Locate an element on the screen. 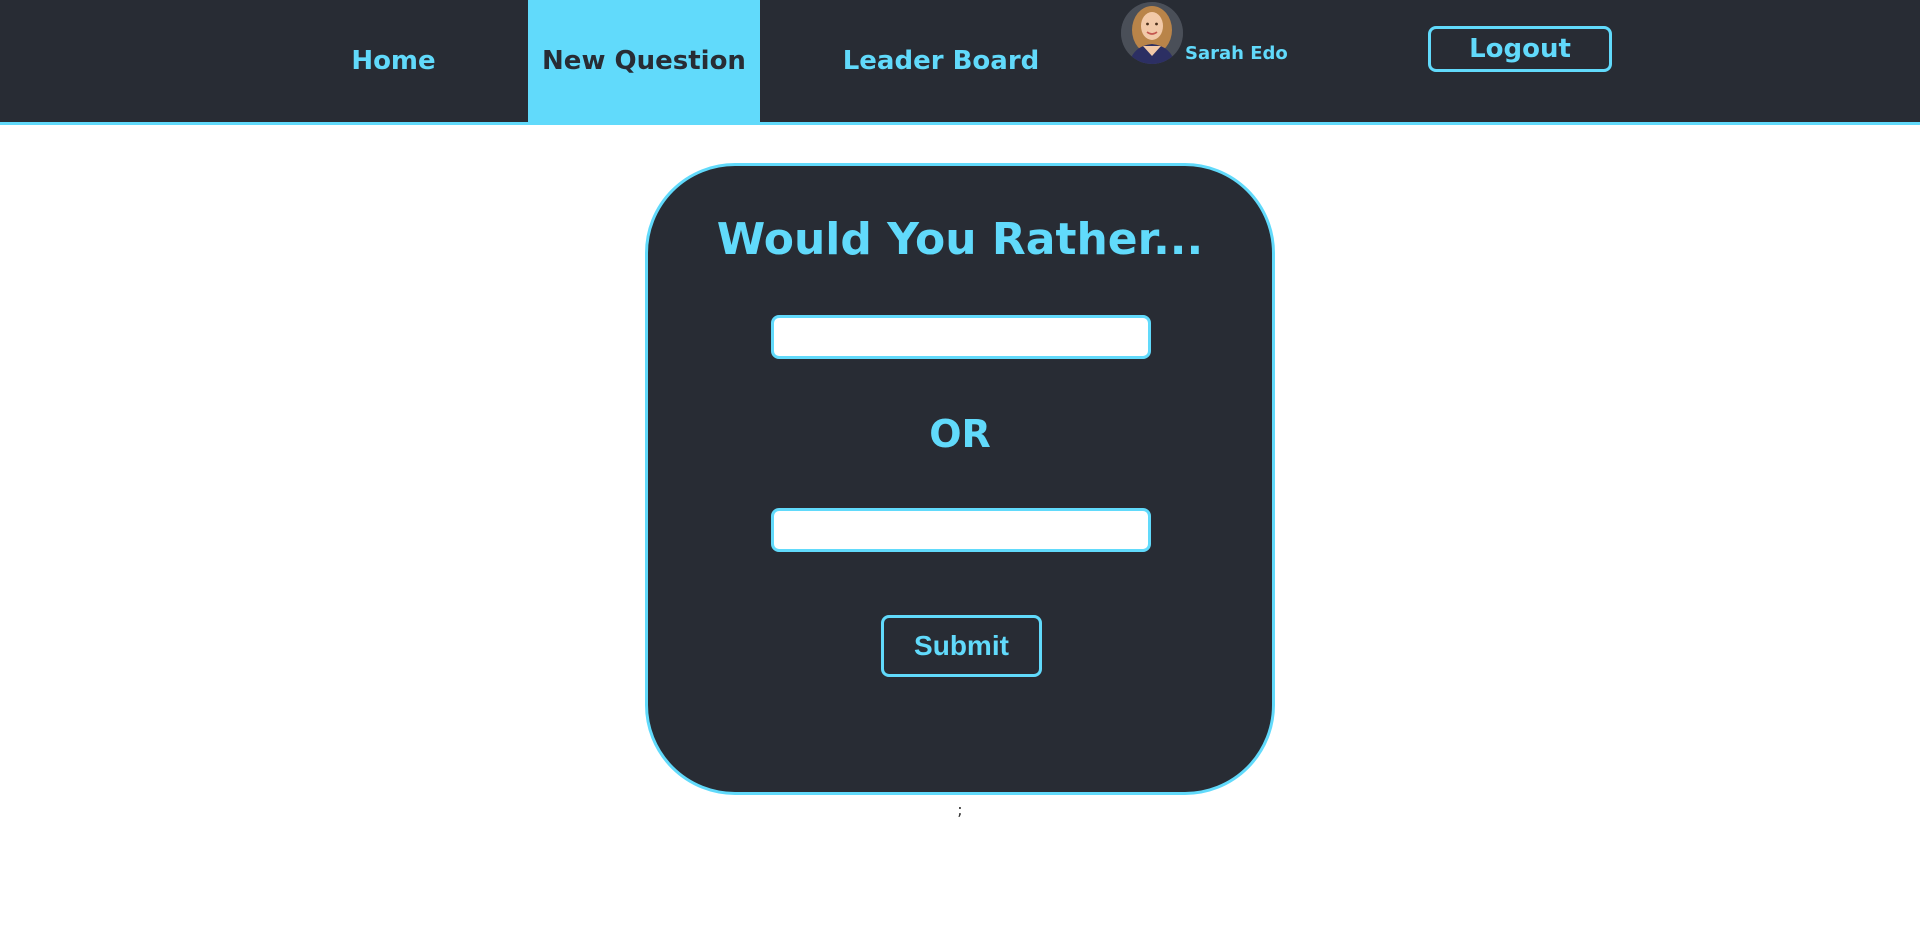 The height and width of the screenshot is (942, 1920). nav-home-label: Home is located at coordinates (393, 61).